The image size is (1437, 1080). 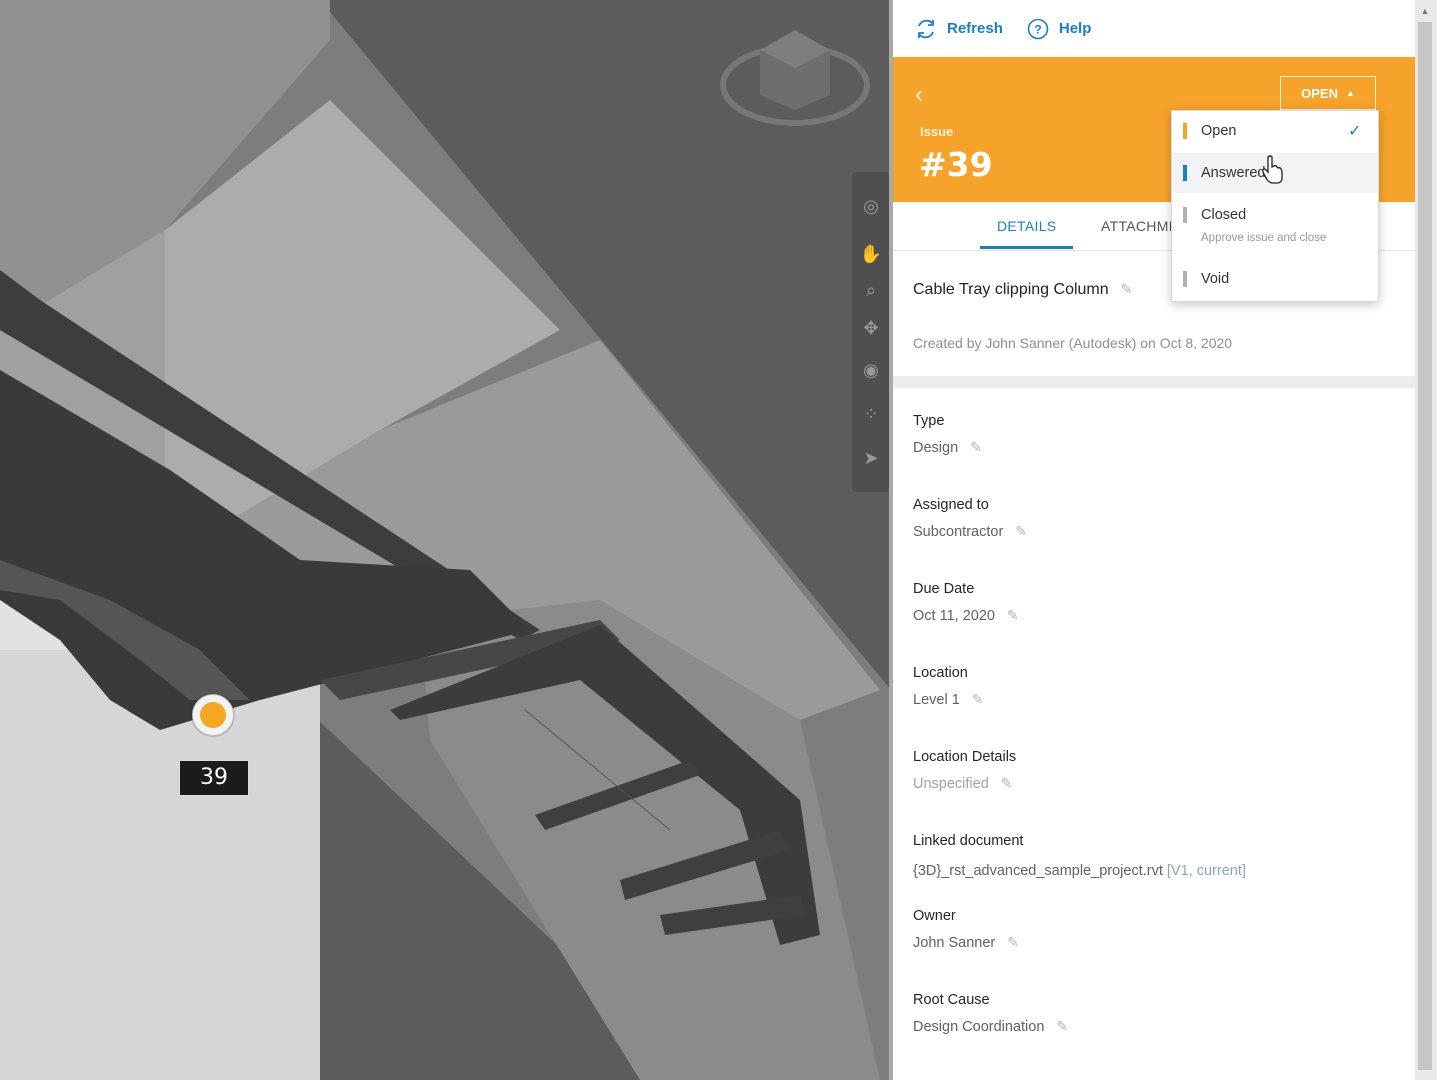 I want to click on refresh-button: Refresh, so click(x=959, y=29).